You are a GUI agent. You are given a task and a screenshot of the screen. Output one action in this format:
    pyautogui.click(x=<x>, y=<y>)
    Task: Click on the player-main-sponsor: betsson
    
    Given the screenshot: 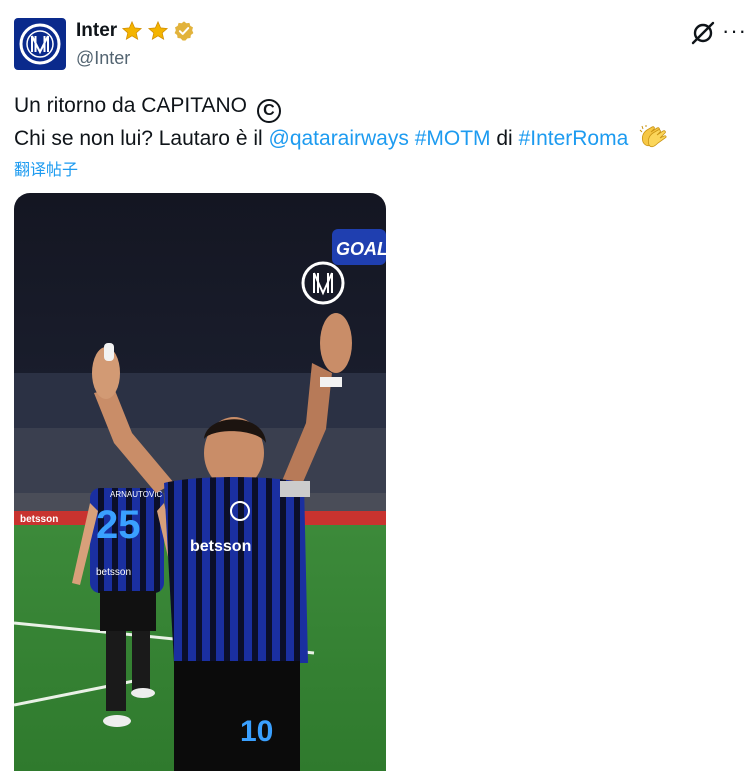 What is the action you would take?
    pyautogui.click(x=220, y=546)
    